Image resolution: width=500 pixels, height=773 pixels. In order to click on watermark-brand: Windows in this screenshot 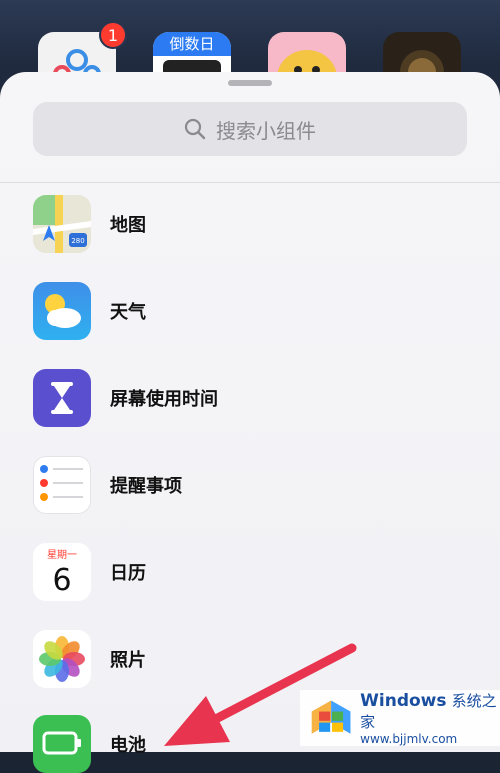, I will do `click(403, 701)`.